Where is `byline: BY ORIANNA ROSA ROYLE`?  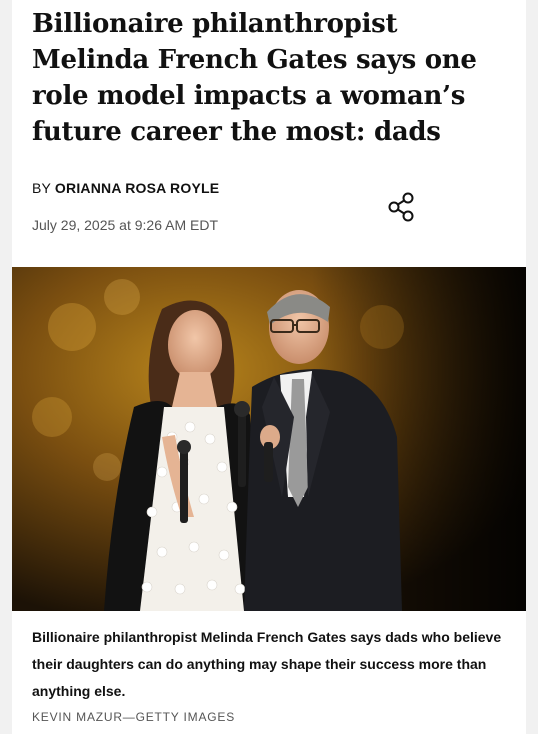
byline: BY ORIANNA ROSA ROYLE is located at coordinates (125, 188).